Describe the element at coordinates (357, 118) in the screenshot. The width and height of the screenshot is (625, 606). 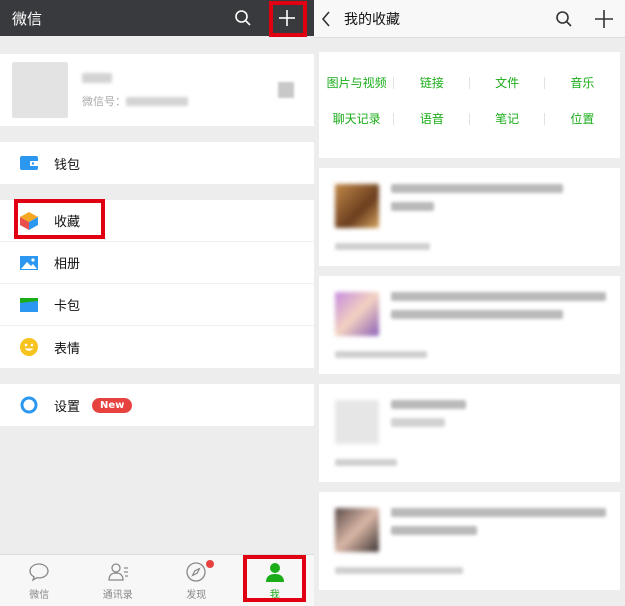
I see `category-chat-history: 聊天记录` at that location.